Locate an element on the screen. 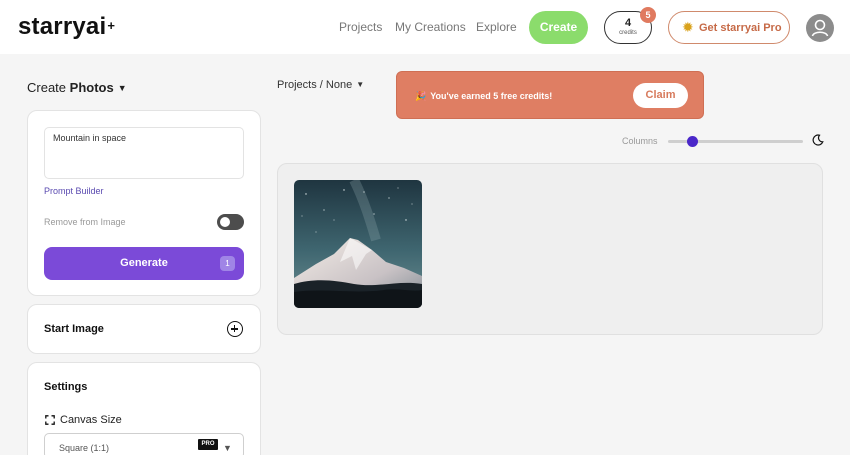  project-breadcrumb: Projects / None ▼ is located at coordinates (320, 85).